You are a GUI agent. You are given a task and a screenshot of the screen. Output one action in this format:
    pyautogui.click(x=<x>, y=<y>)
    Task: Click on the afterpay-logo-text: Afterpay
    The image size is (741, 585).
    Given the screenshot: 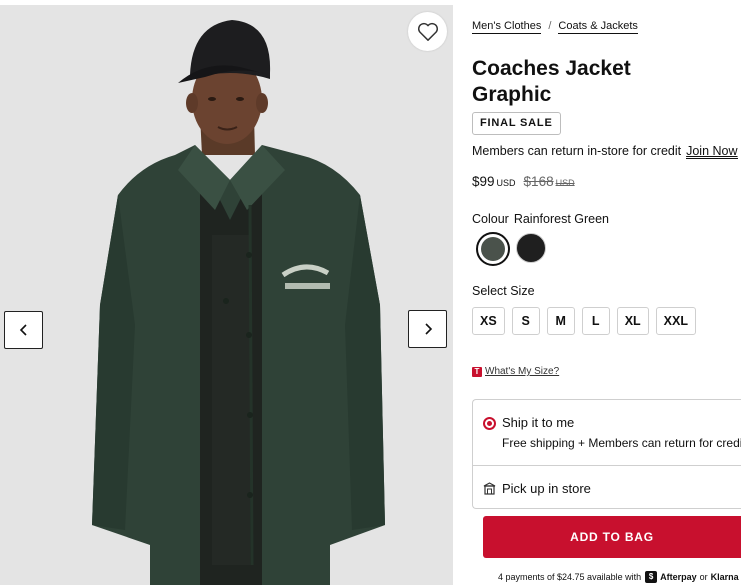 What is the action you would take?
    pyautogui.click(x=678, y=577)
    